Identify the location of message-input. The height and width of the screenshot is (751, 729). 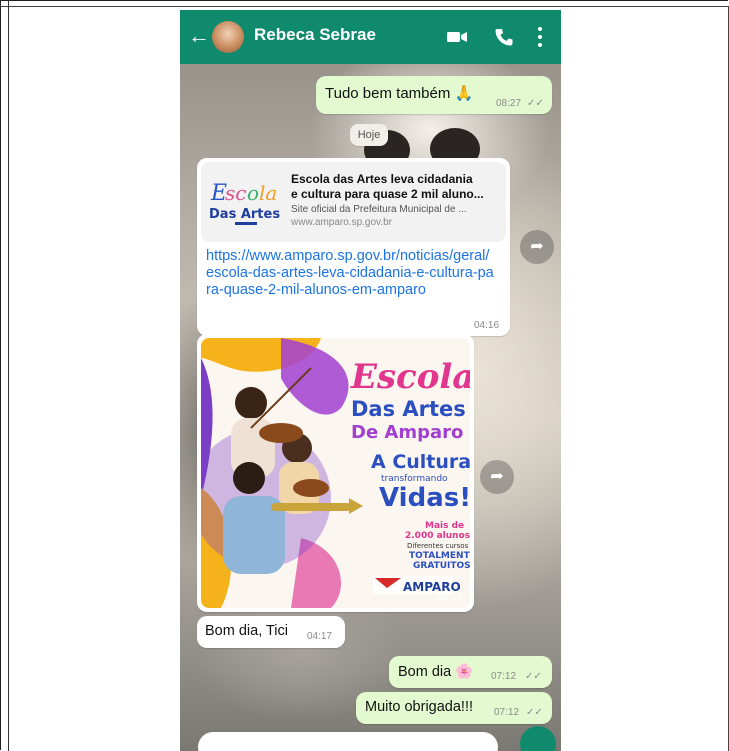
(348, 741).